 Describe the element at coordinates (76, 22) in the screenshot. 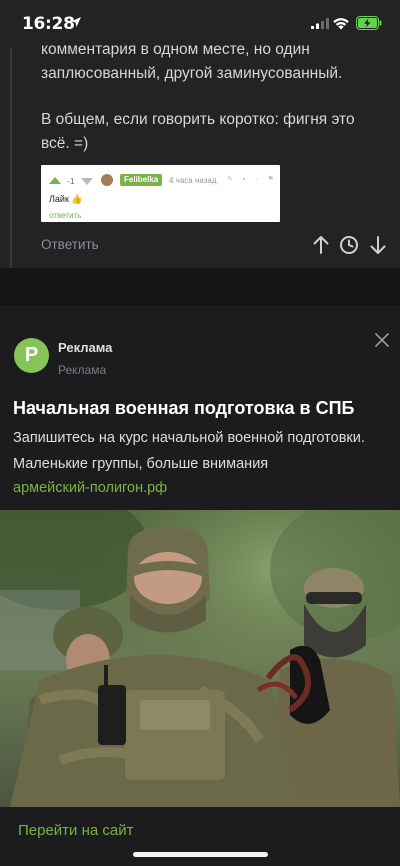

I see `location-arrow-icon` at that location.